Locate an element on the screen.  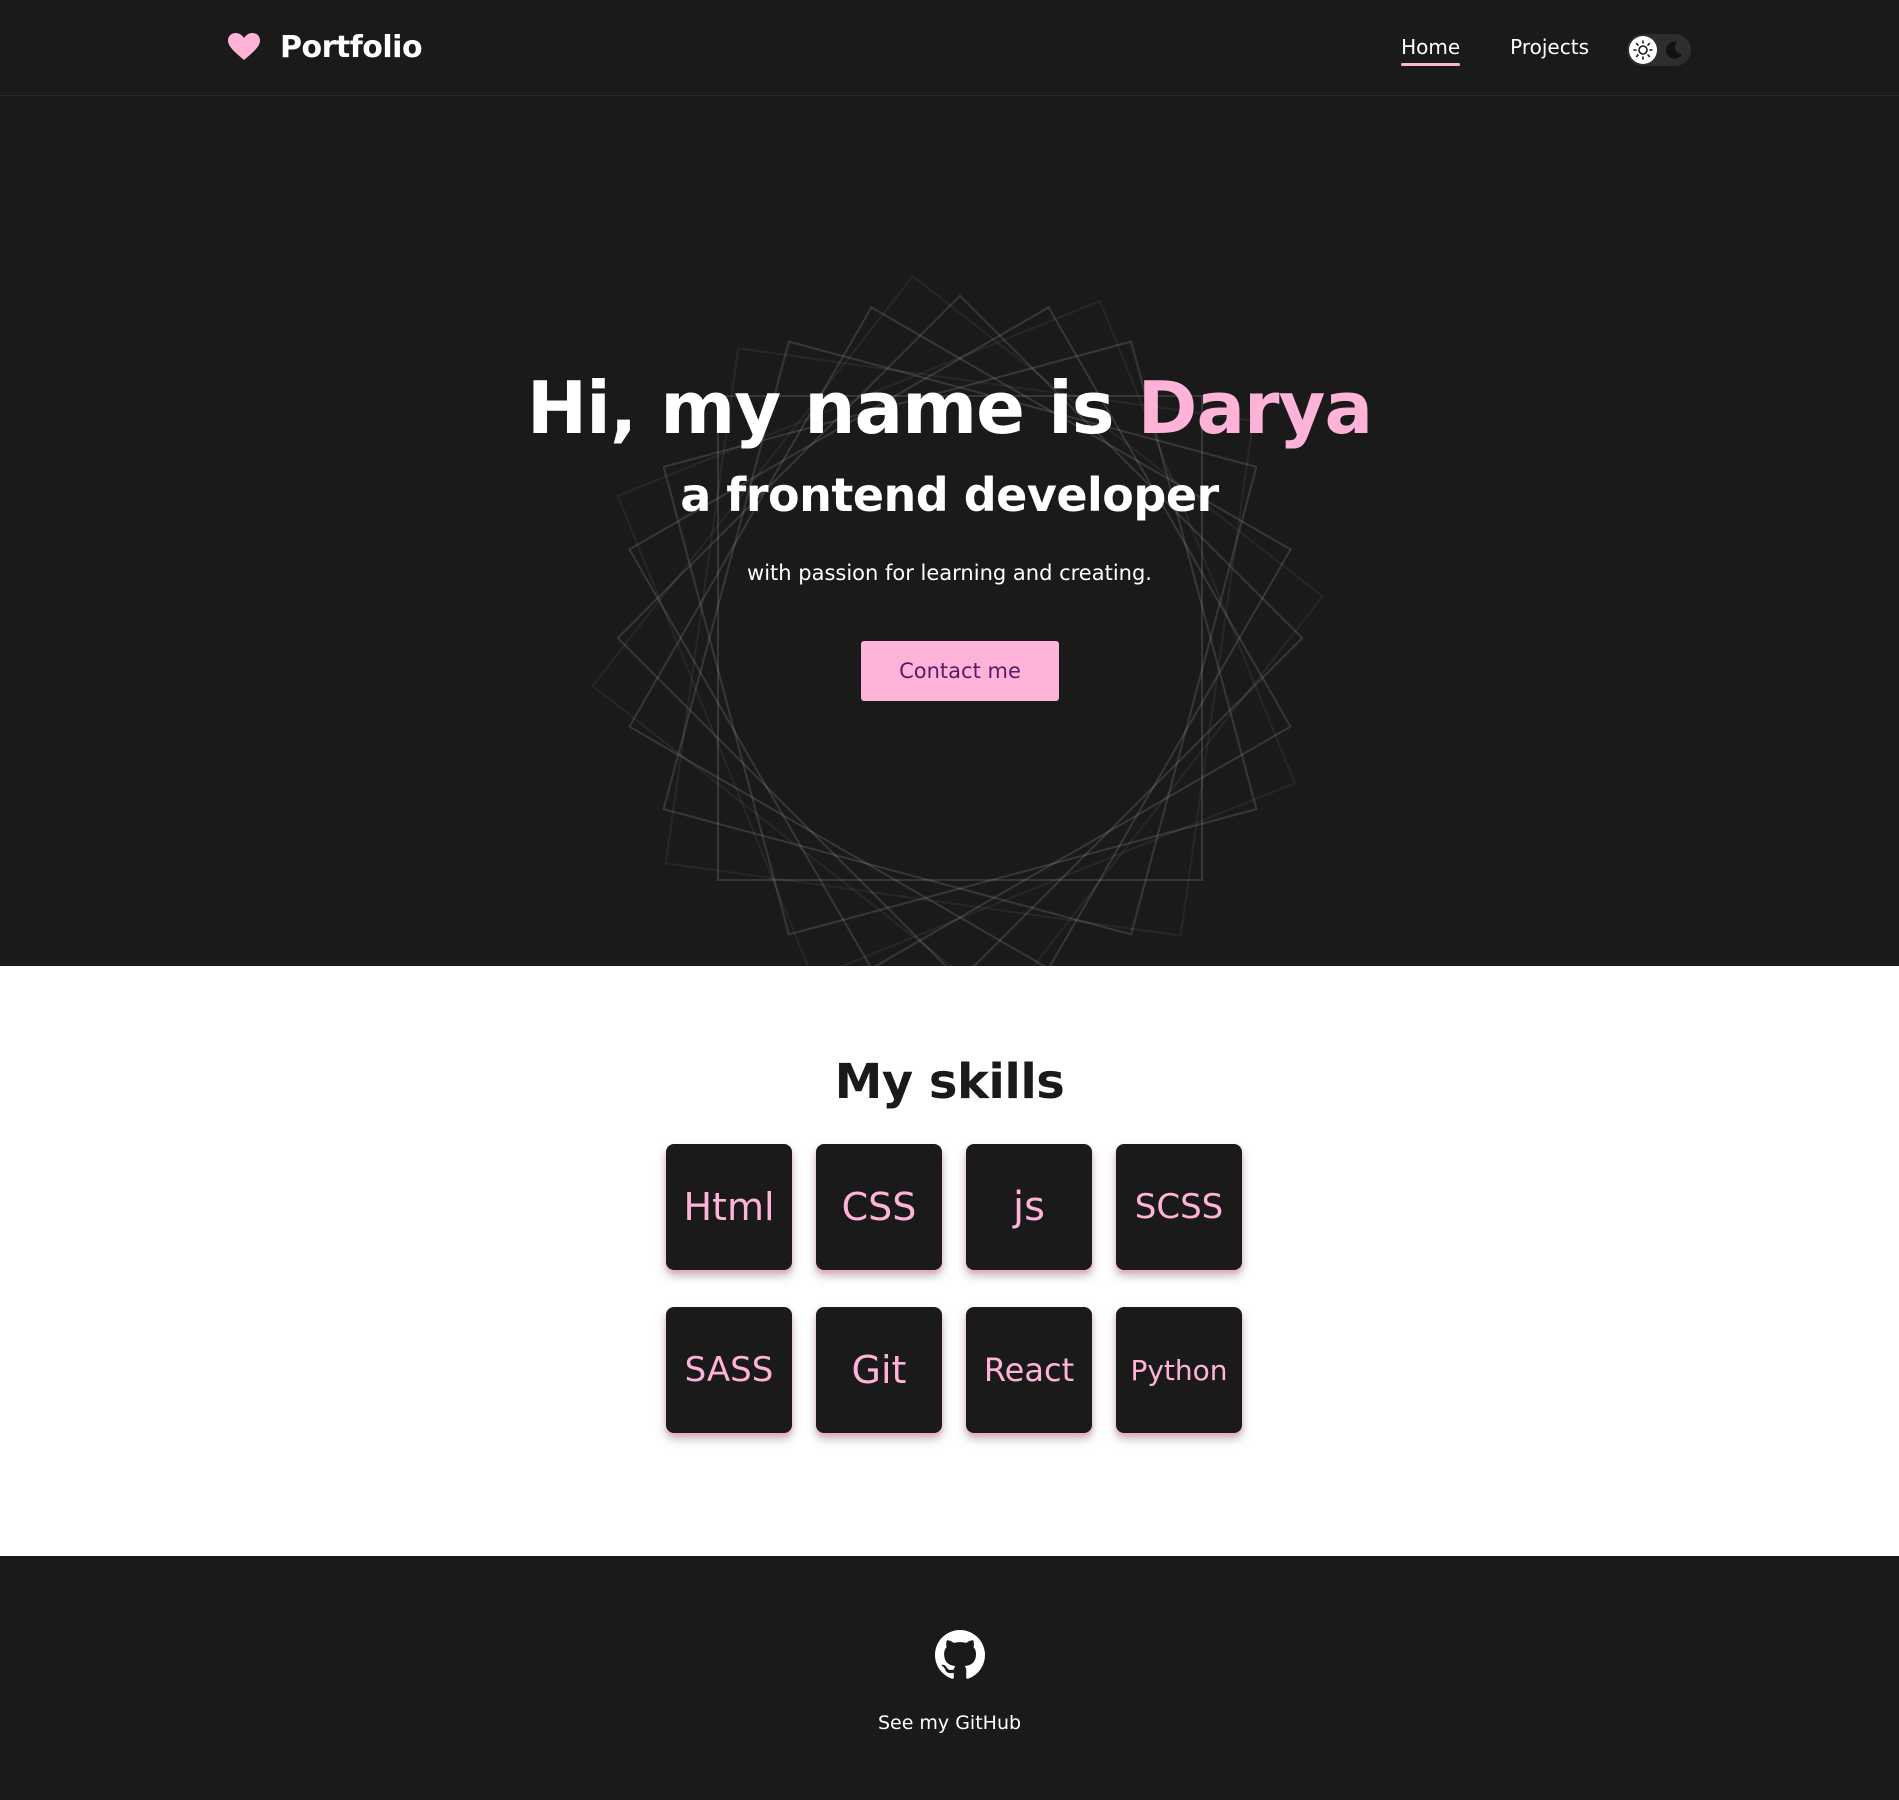
skill-card-css: CSS is located at coordinates (879, 1207).